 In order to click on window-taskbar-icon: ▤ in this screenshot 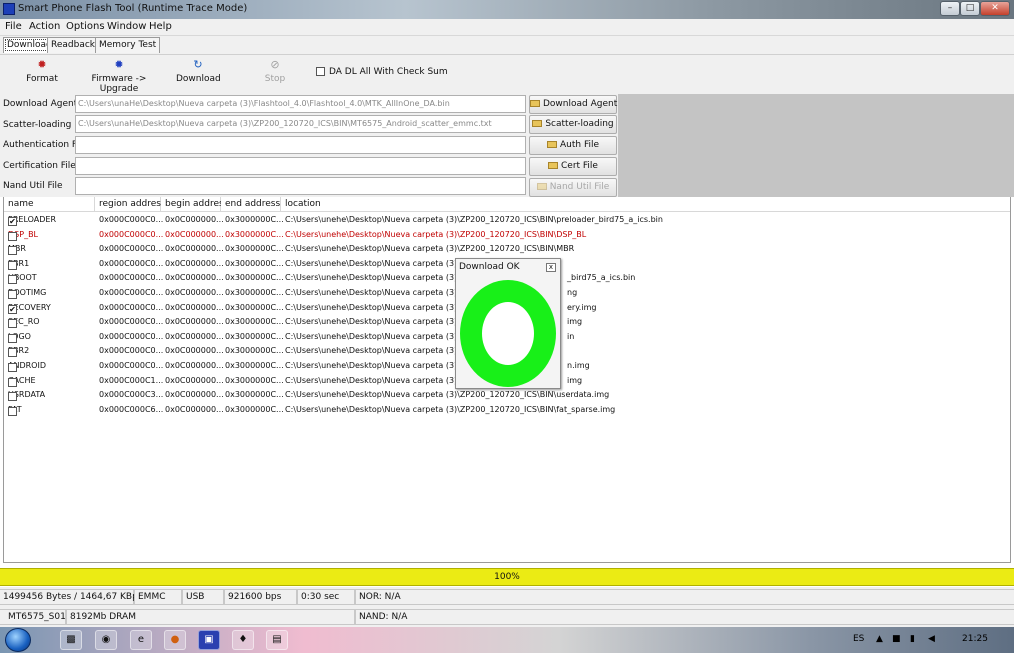, I will do `click(277, 640)`.